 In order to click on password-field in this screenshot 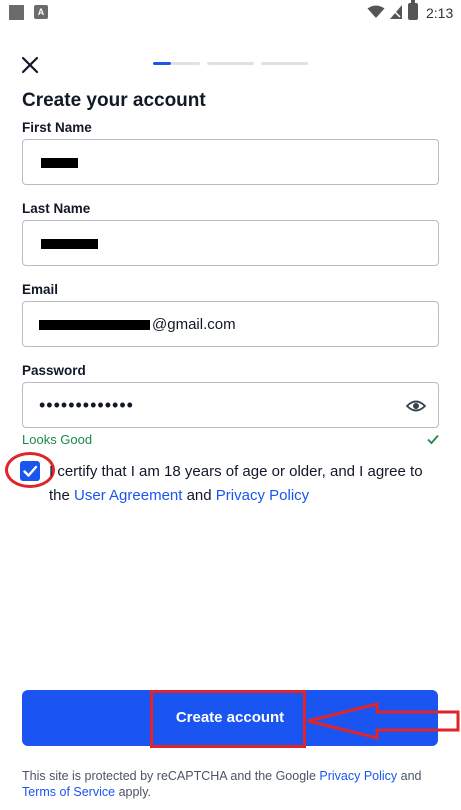, I will do `click(230, 405)`.